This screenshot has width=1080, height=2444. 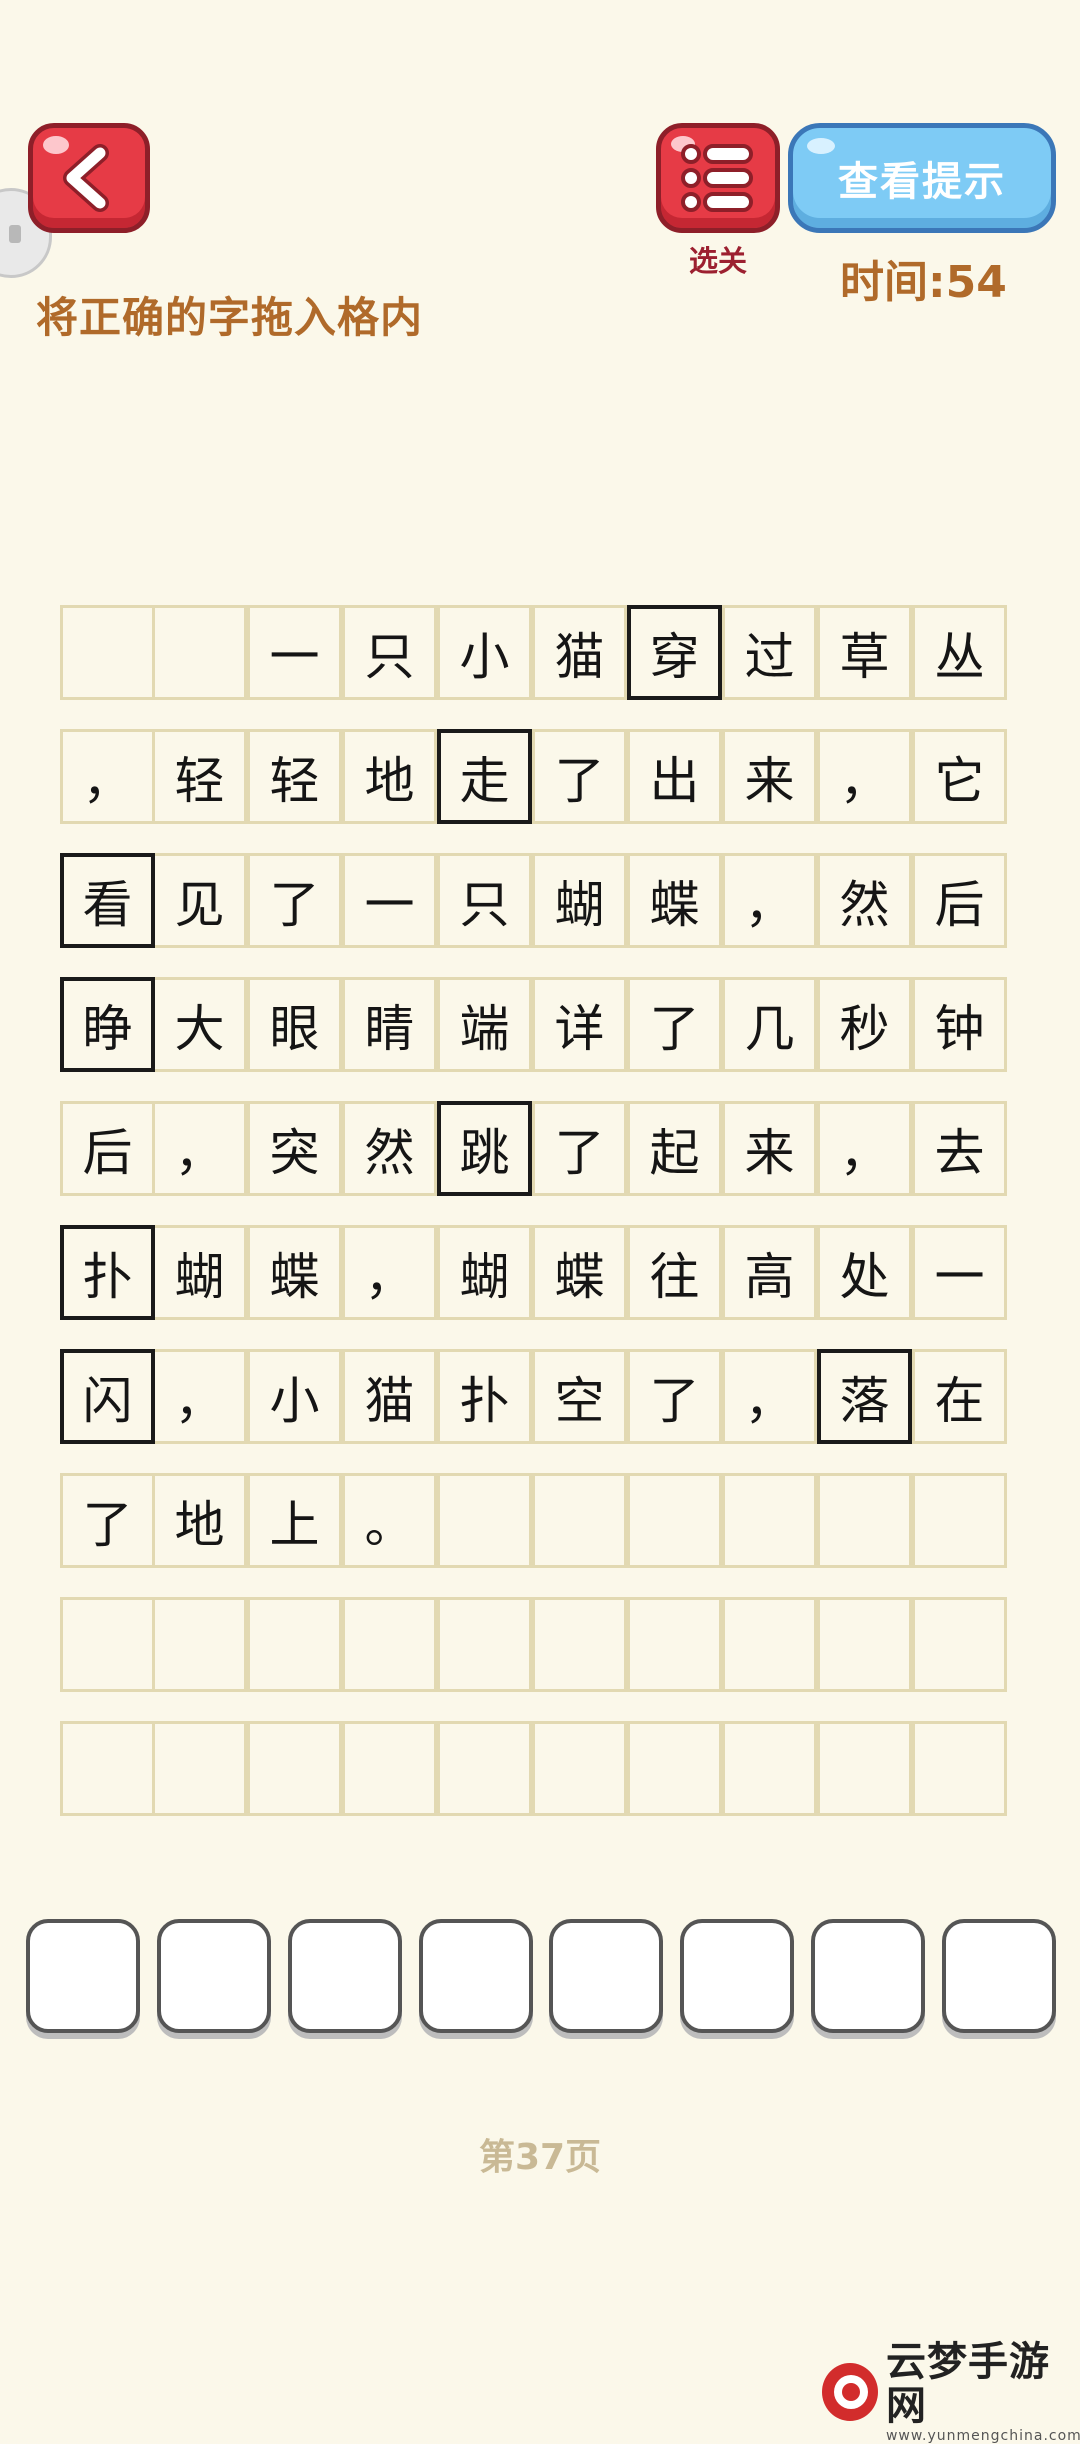 What do you see at coordinates (674, 652) in the screenshot?
I see `answer-slot: 穿` at bounding box center [674, 652].